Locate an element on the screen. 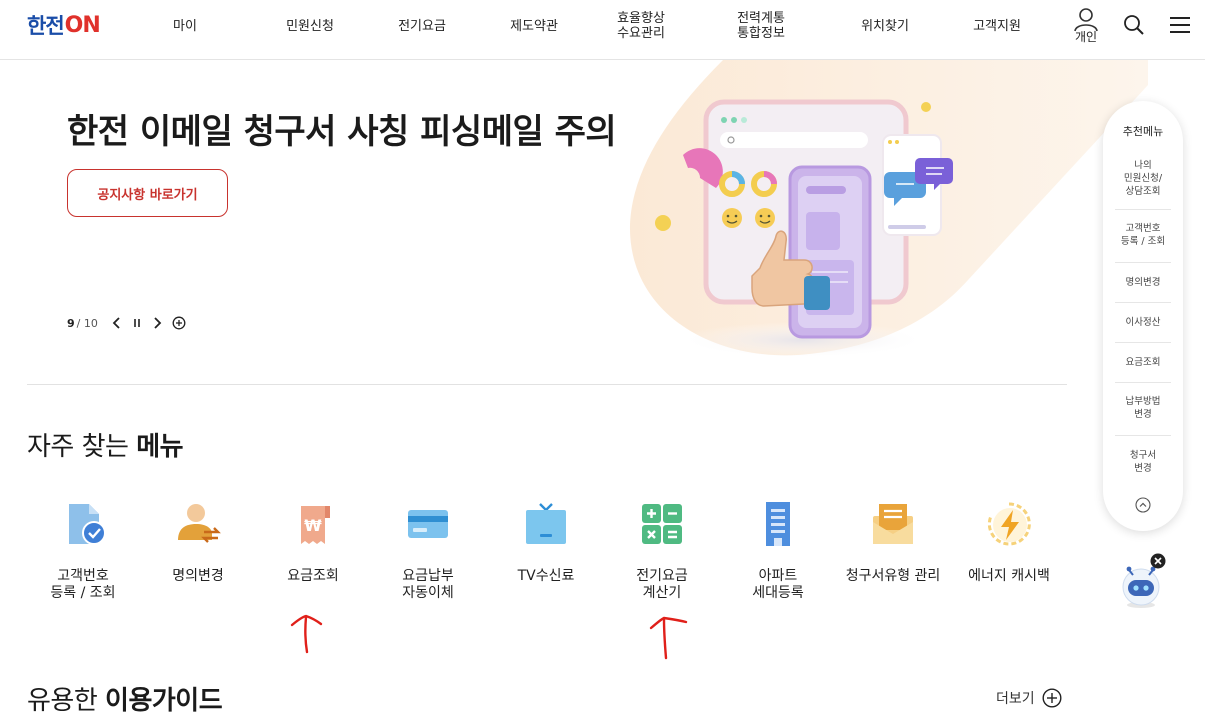 This screenshot has height=727, width=1205. frequent-menu-title: 자주 찾는 메뉴 is located at coordinates (105, 444).